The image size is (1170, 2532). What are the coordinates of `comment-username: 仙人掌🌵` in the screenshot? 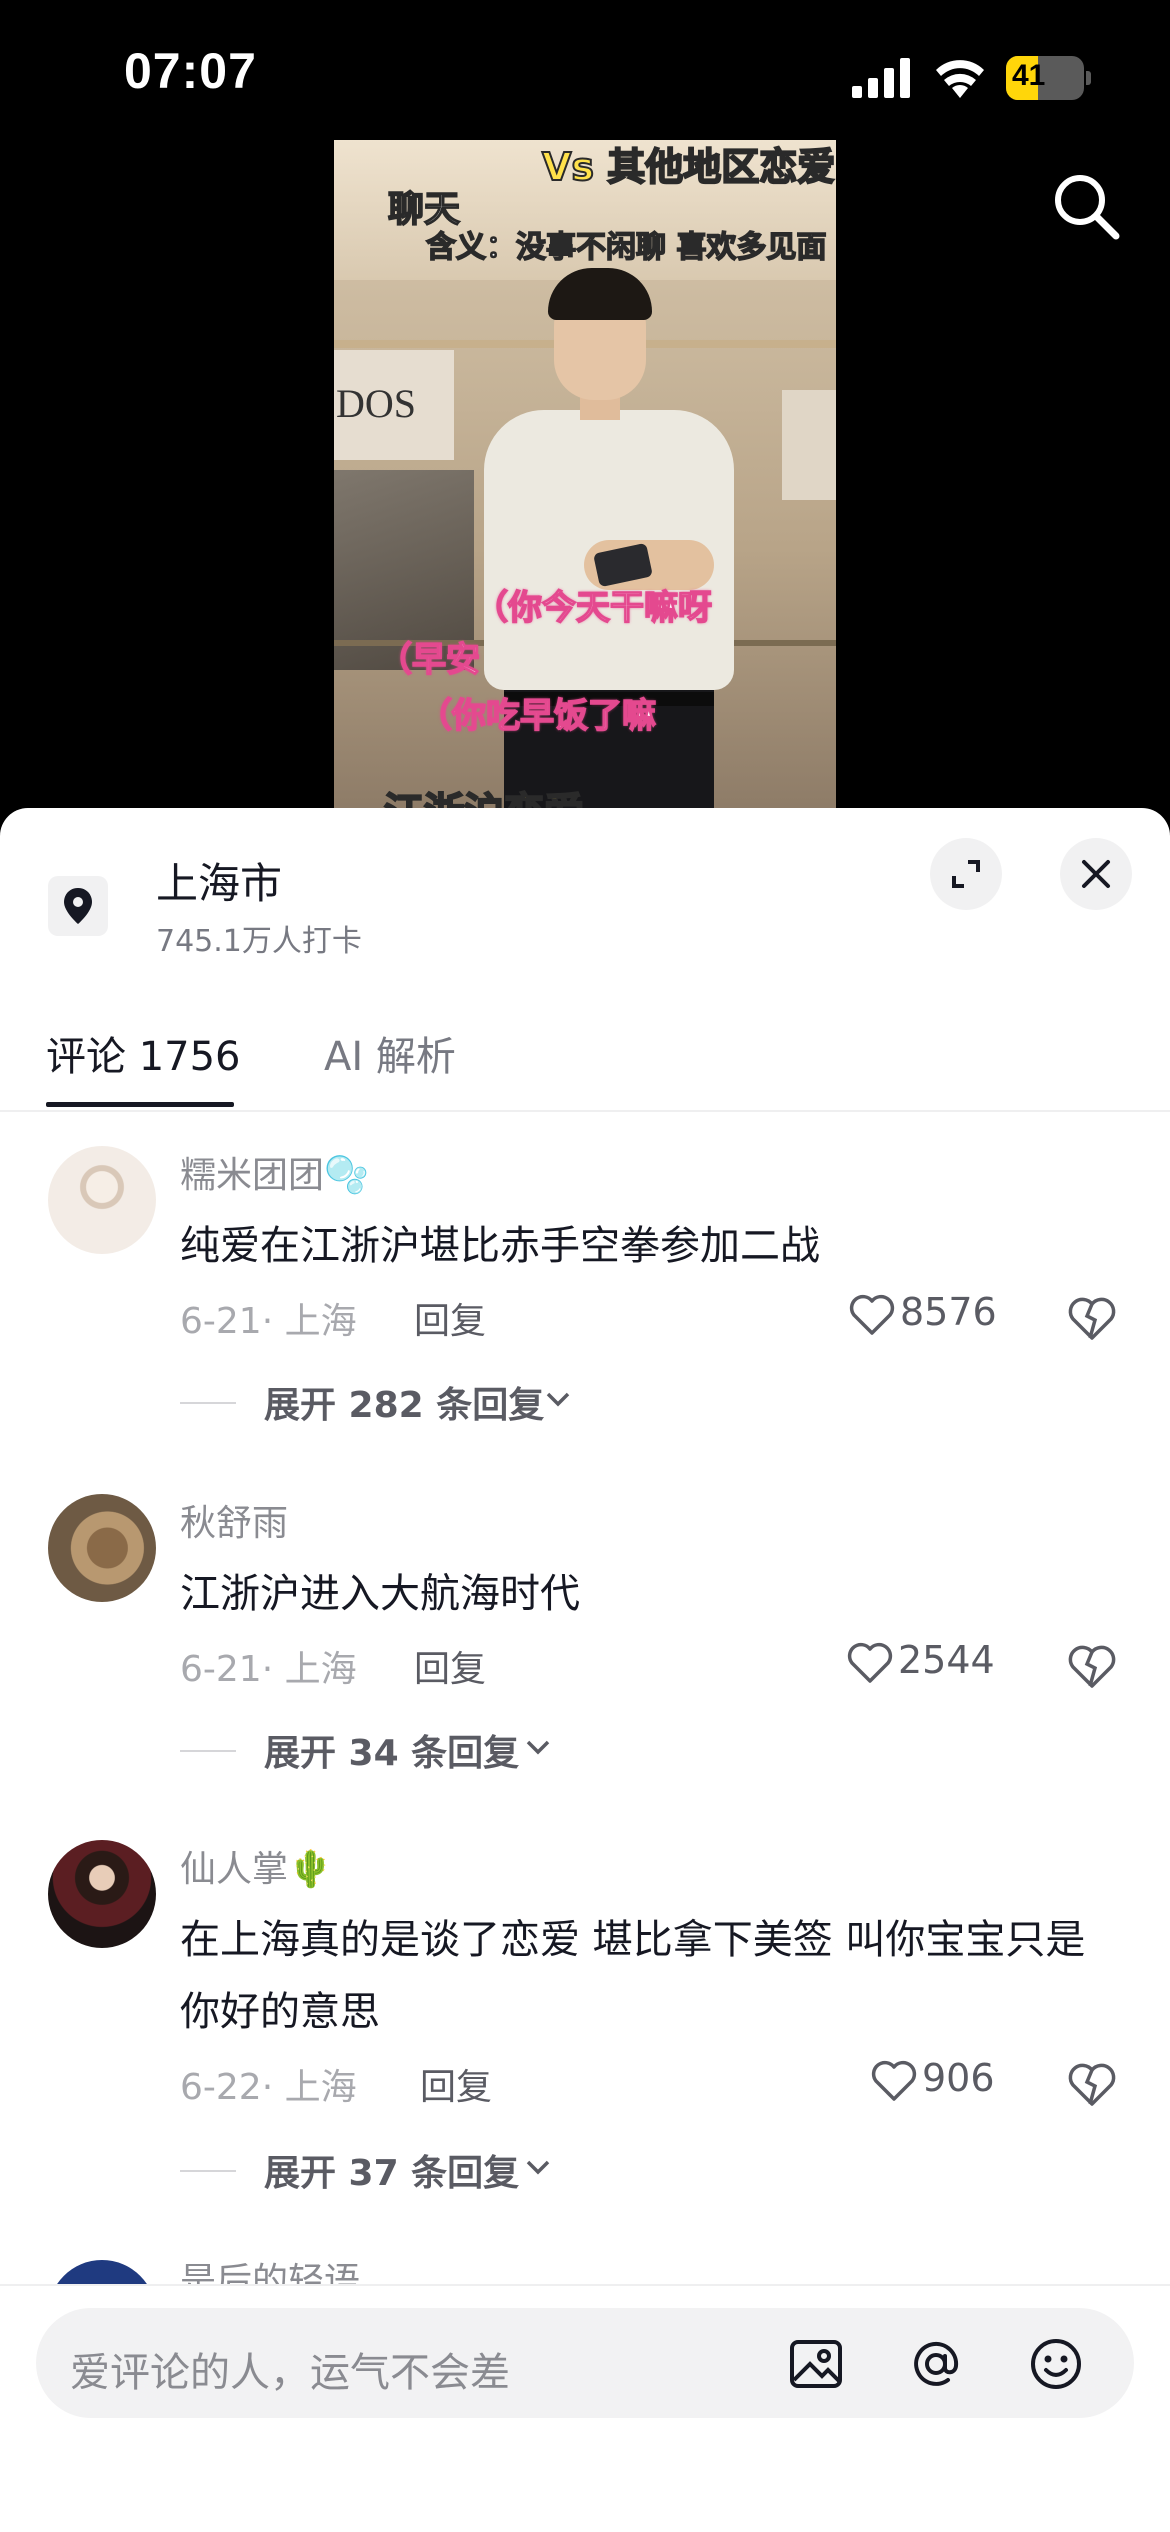 It's located at (256, 1866).